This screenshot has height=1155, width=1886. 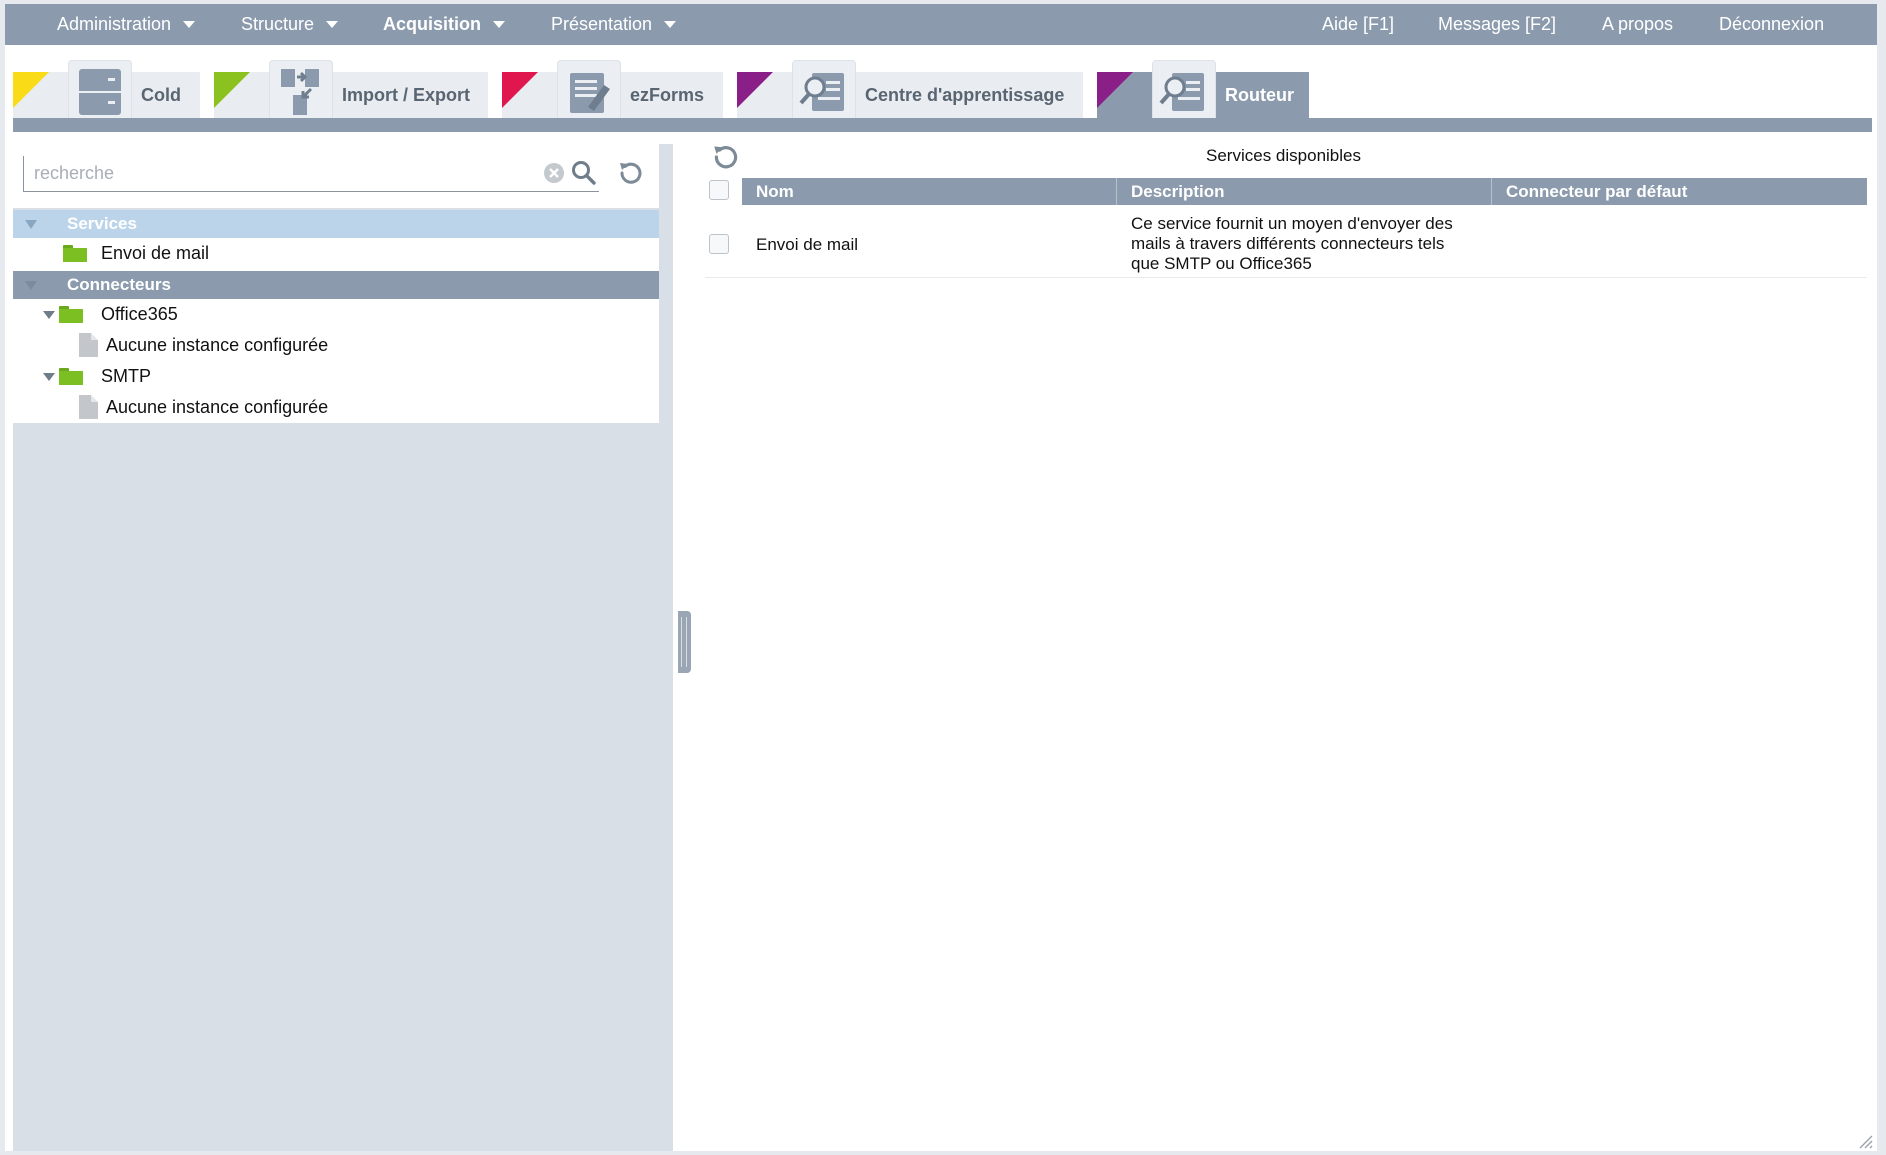 What do you see at coordinates (1497, 24) in the screenshot?
I see `menu-messages: Messages [F2]` at bounding box center [1497, 24].